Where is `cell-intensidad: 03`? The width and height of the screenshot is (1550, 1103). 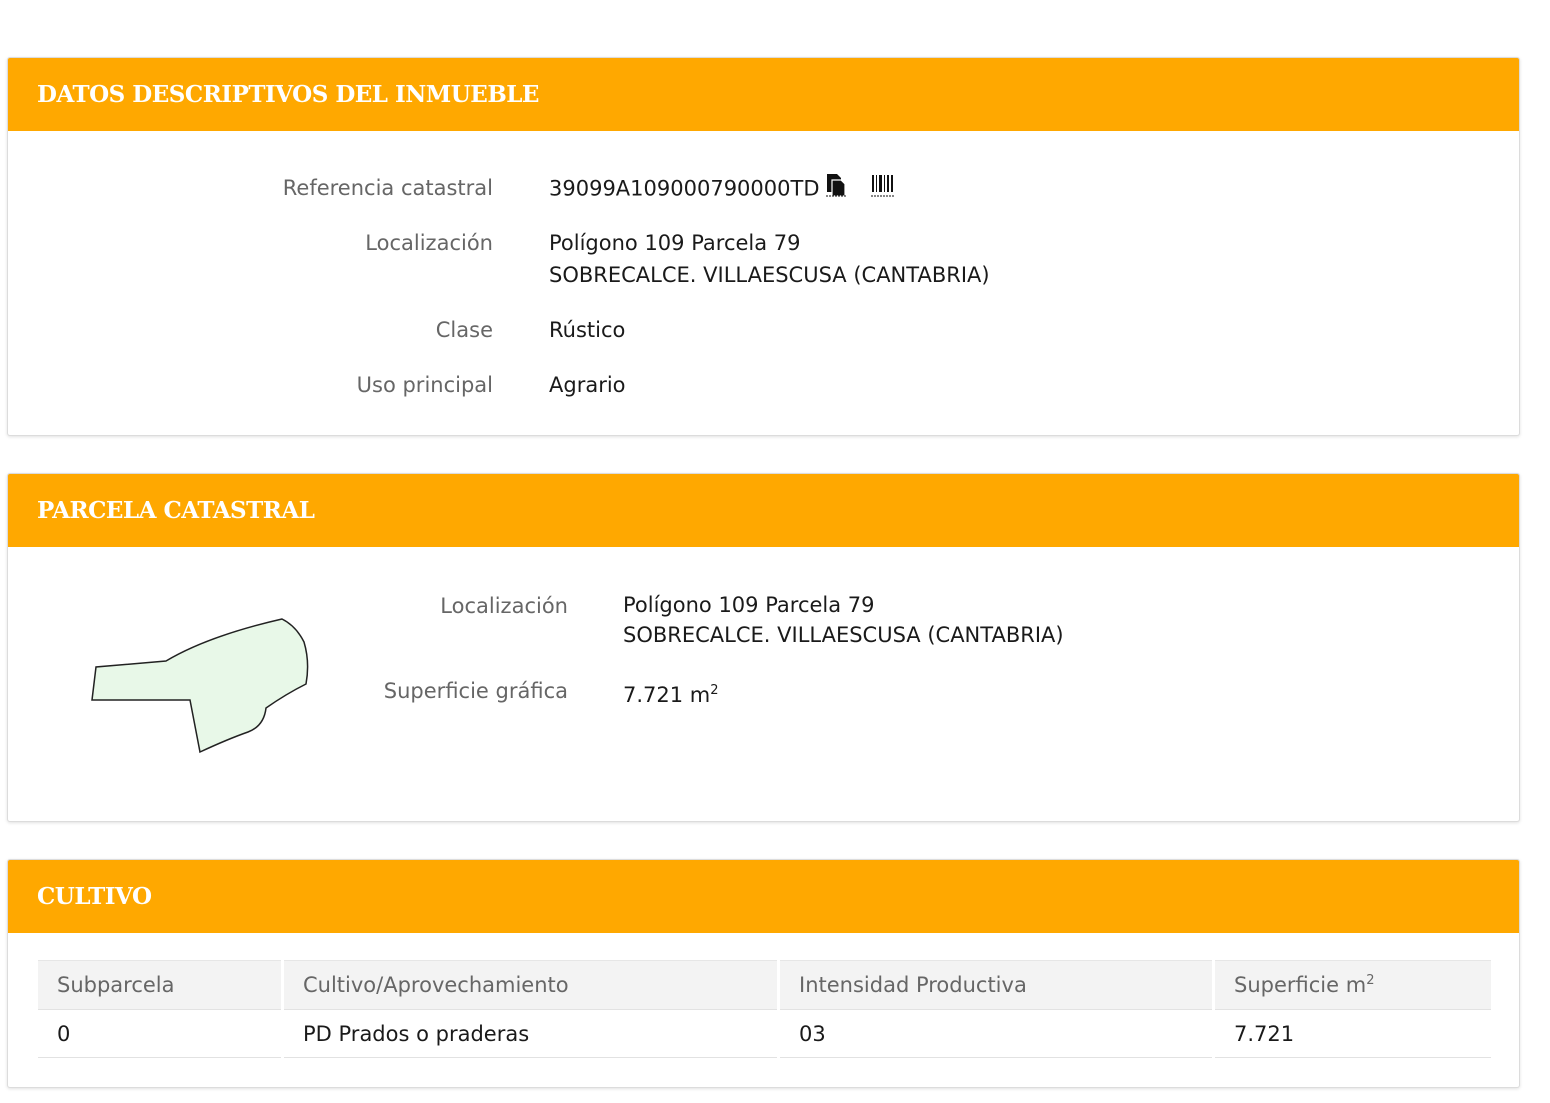 cell-intensidad: 03 is located at coordinates (995, 1033).